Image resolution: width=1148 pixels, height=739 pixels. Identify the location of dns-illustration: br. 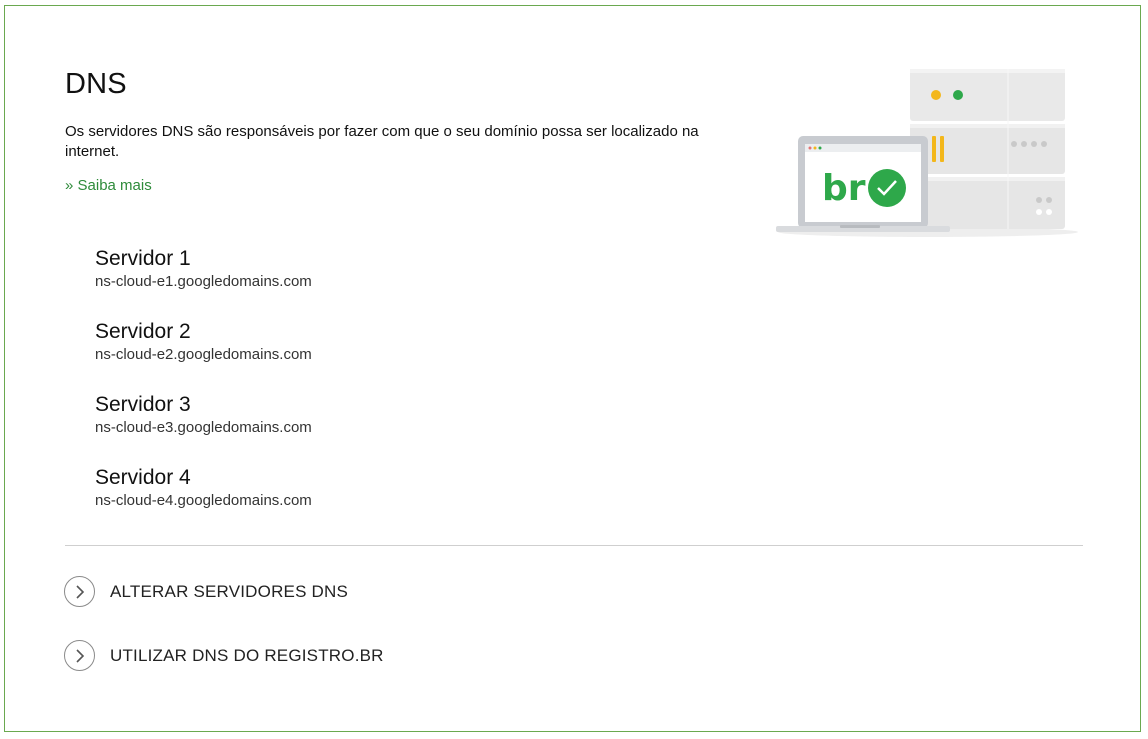
(928, 153).